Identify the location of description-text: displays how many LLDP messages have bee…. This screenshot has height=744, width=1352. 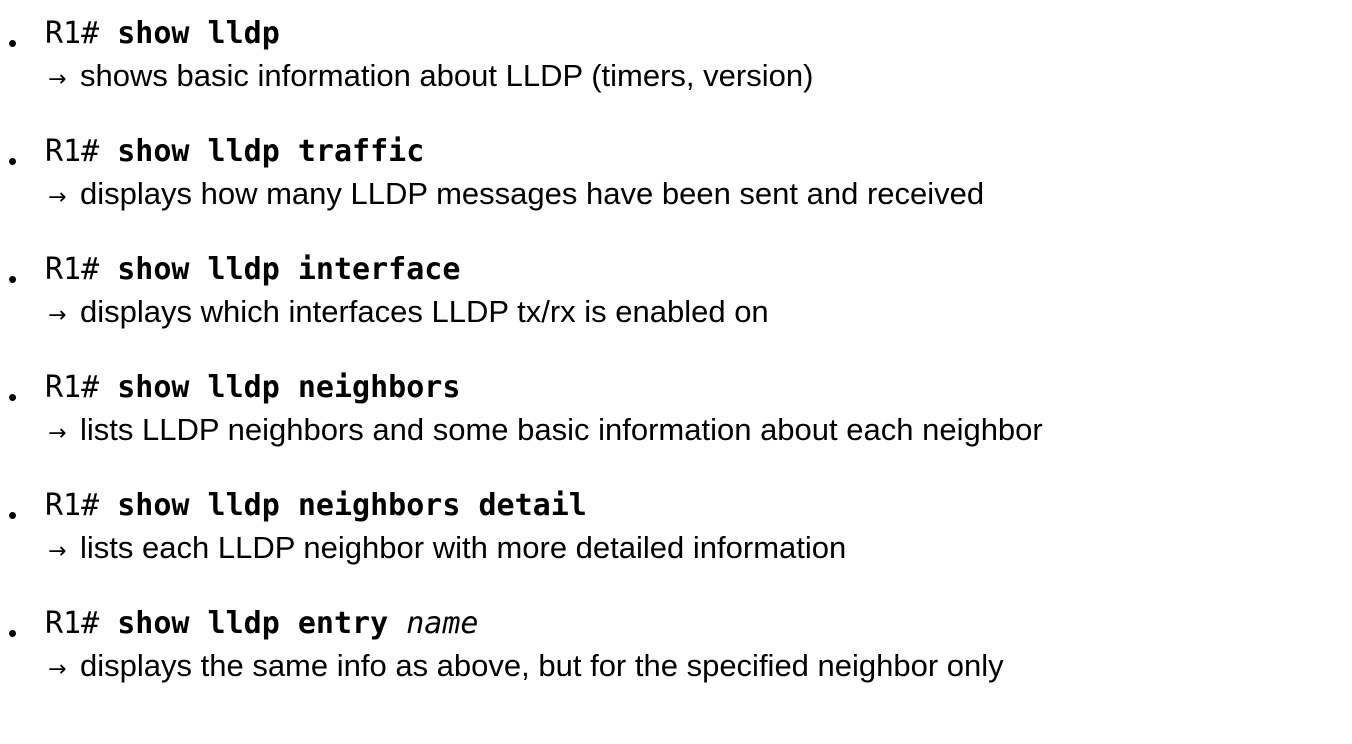
(532, 193).